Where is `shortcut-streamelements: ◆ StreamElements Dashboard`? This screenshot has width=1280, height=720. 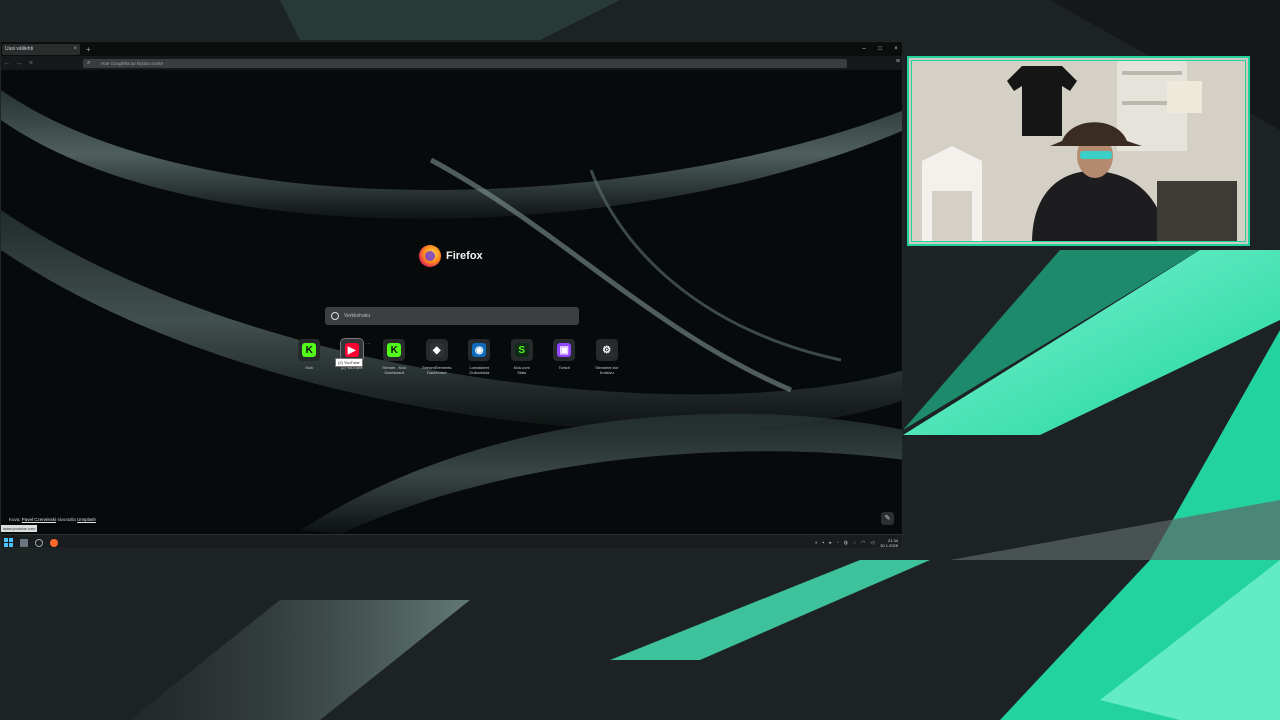 shortcut-streamelements: ◆ StreamElements Dashboard is located at coordinates (437, 357).